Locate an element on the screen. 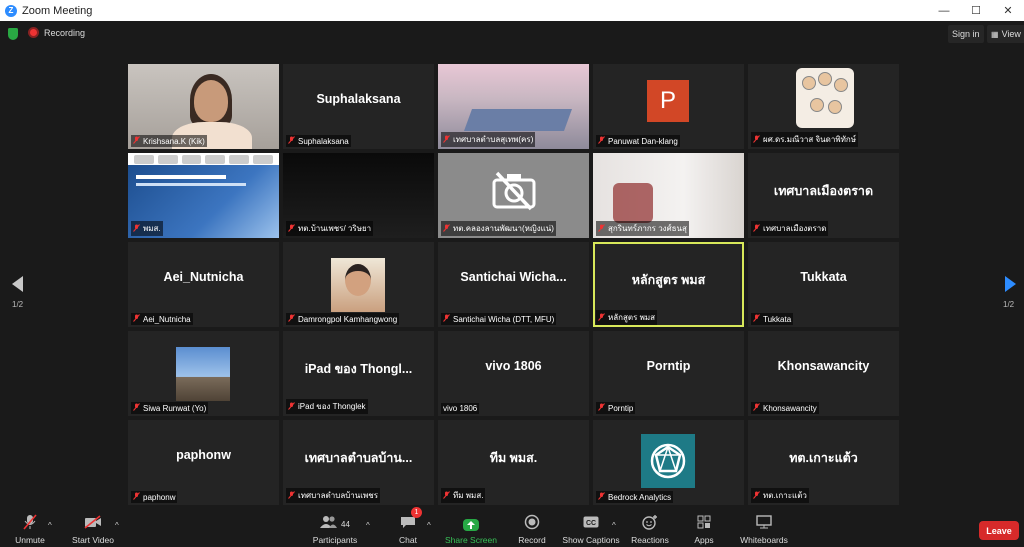 This screenshot has width=1024, height=547. participant-tile: ทต.บ้านเพชร/ วริษยา is located at coordinates (358, 195).